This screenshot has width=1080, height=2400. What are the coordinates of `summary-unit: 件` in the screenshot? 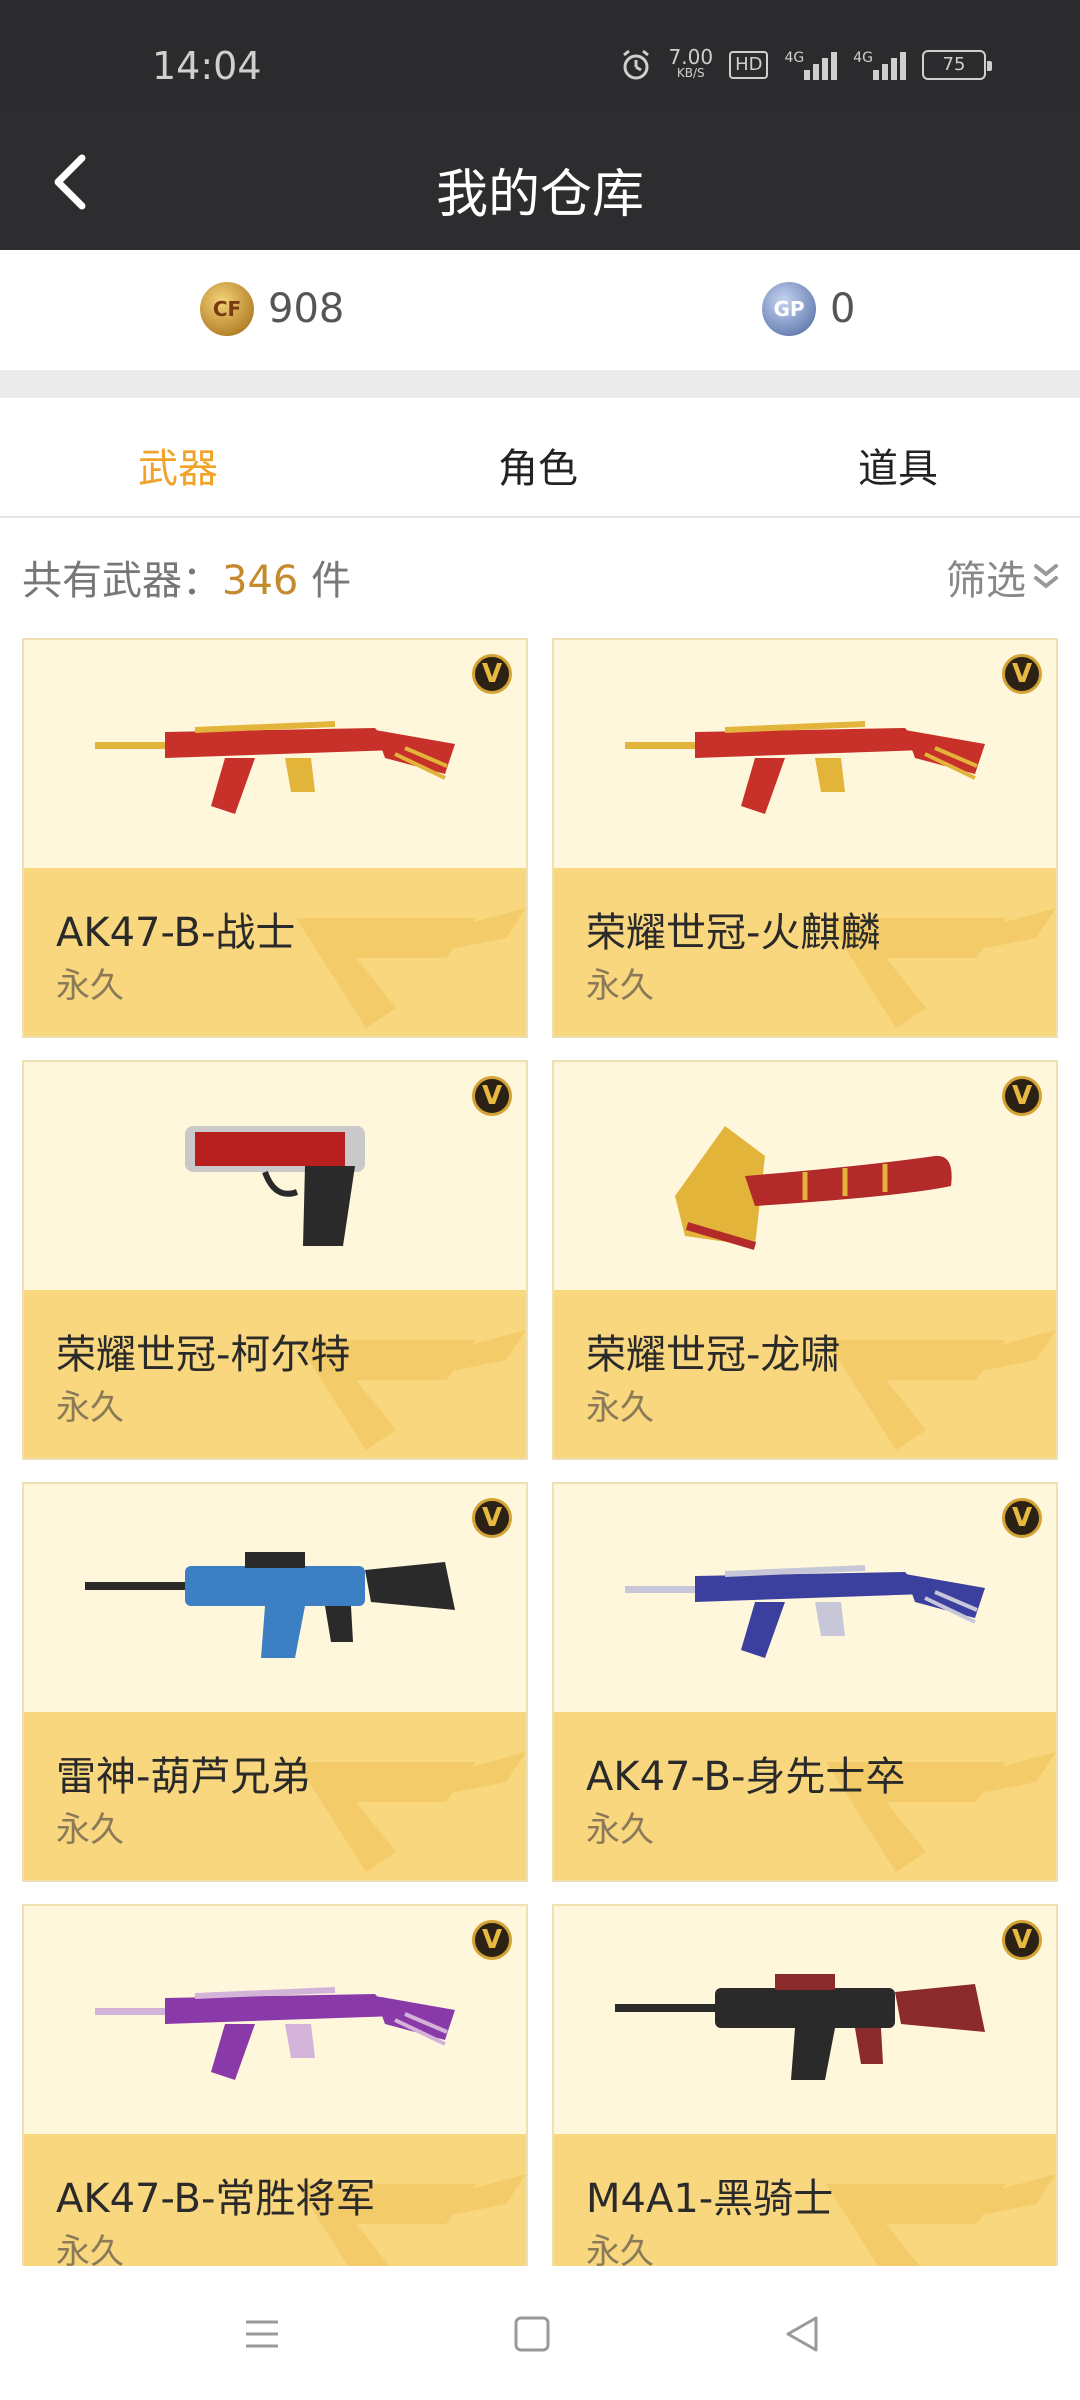 It's located at (325, 581).